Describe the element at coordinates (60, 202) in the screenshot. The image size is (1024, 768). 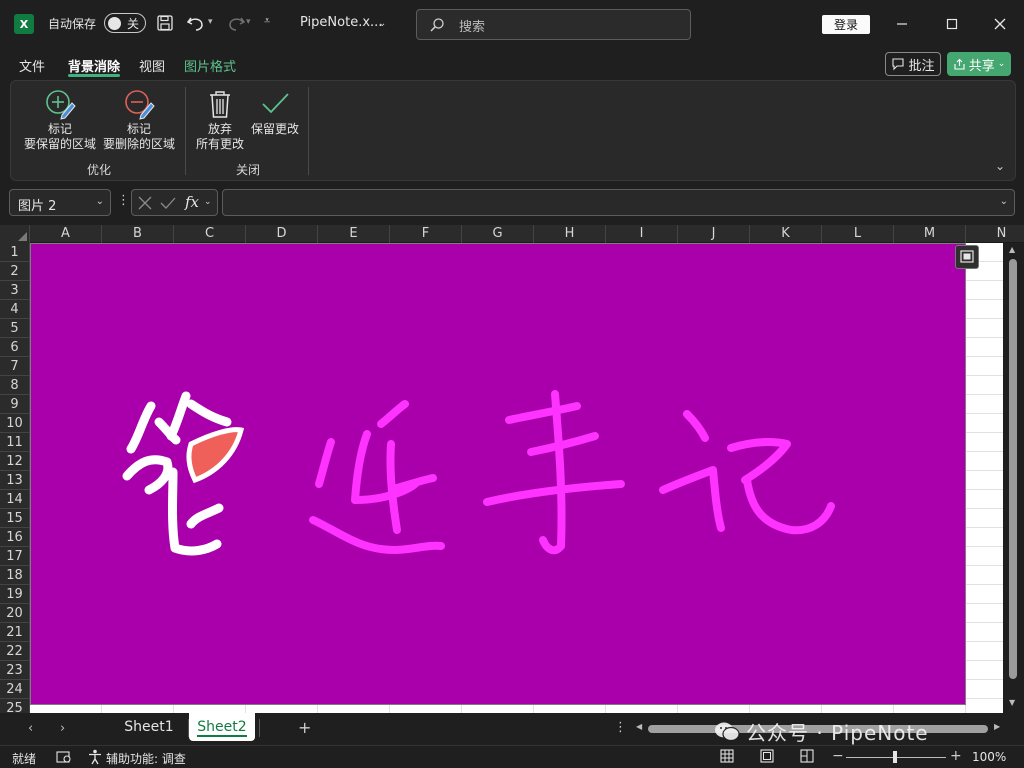
I see `name-box: 图片 2 ⌄` at that location.